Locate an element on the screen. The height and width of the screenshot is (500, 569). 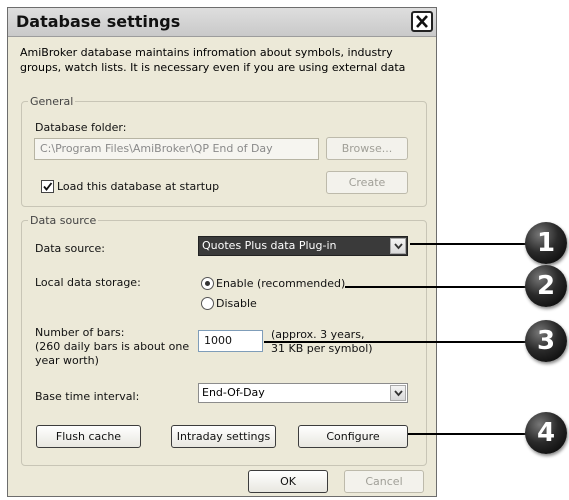
callout-badge-2: 2 is located at coordinates (546, 286).